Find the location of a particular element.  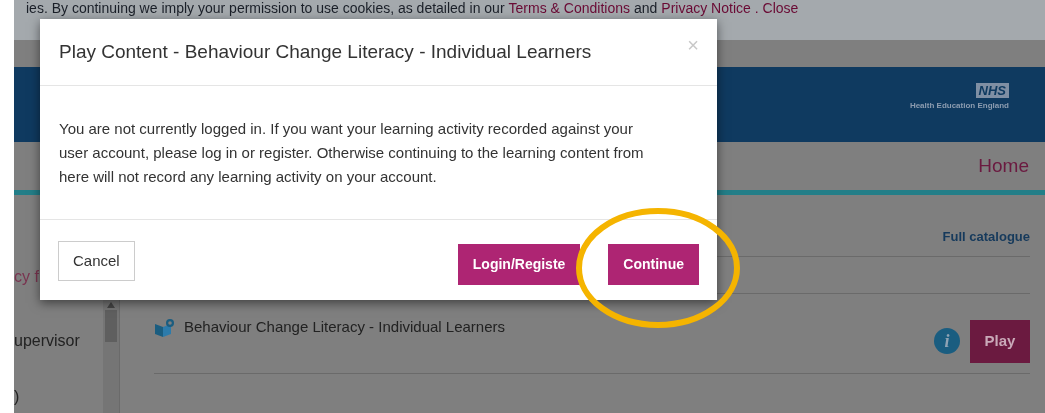

full-catalogue-link: Full catalogue is located at coordinates (986, 236).